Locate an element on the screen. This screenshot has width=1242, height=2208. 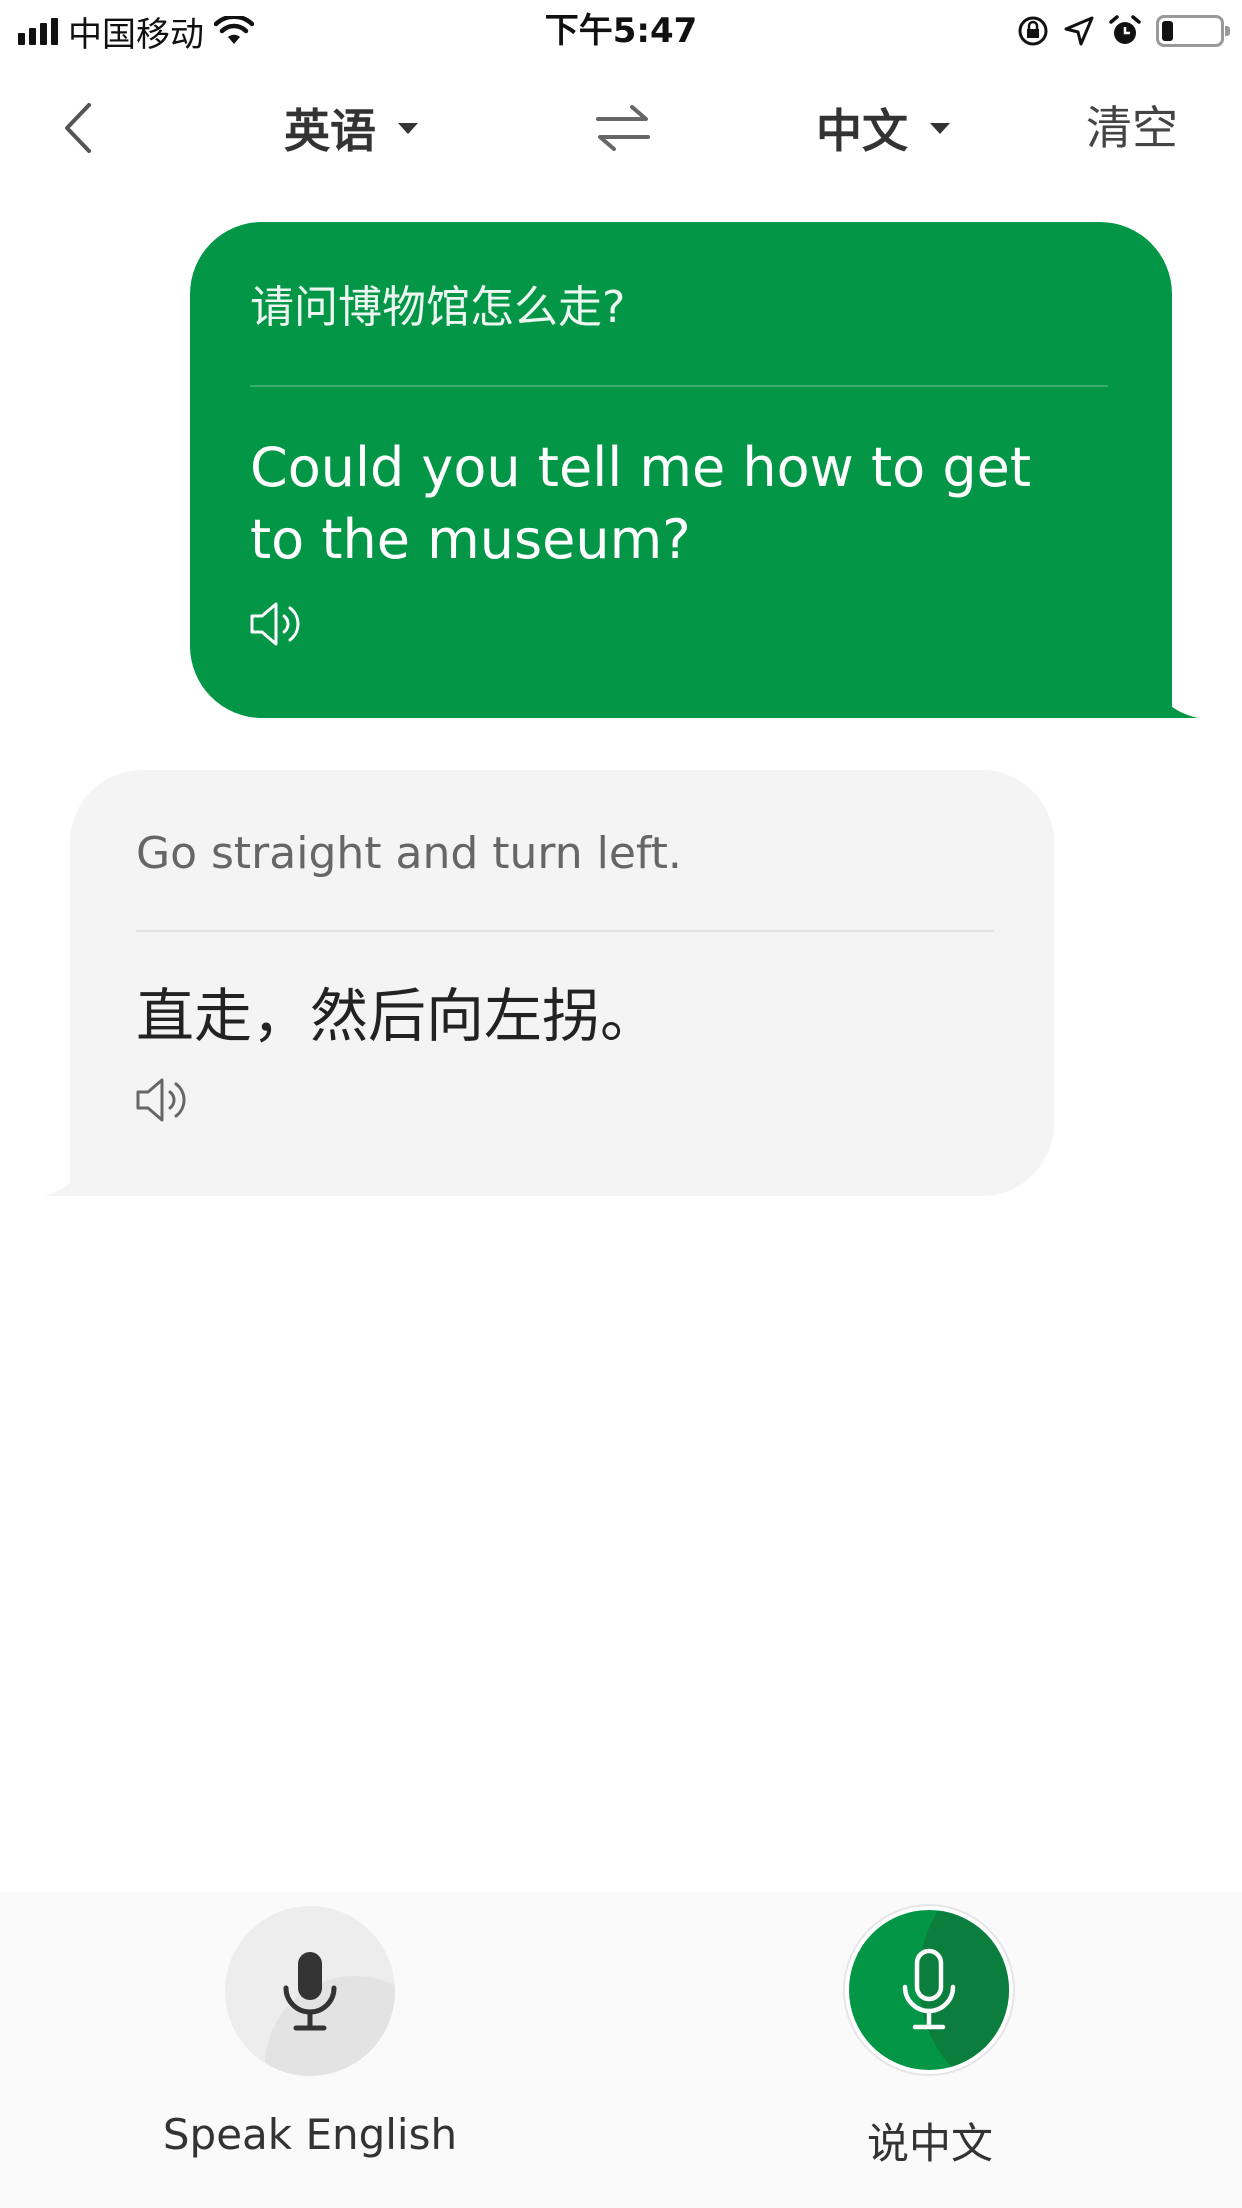
speak-english-button is located at coordinates (310, 1991).